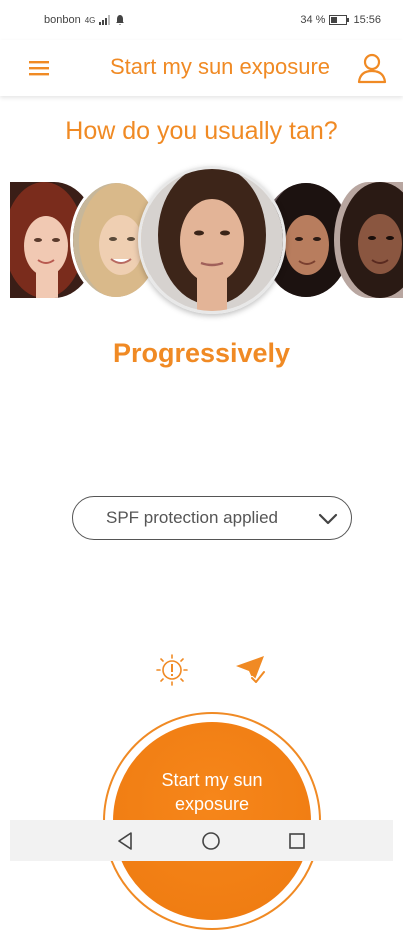 Image resolution: width=403 pixels, height=930 pixels. Describe the element at coordinates (220, 66) in the screenshot. I see `page-title: Start my sun exposure` at that location.